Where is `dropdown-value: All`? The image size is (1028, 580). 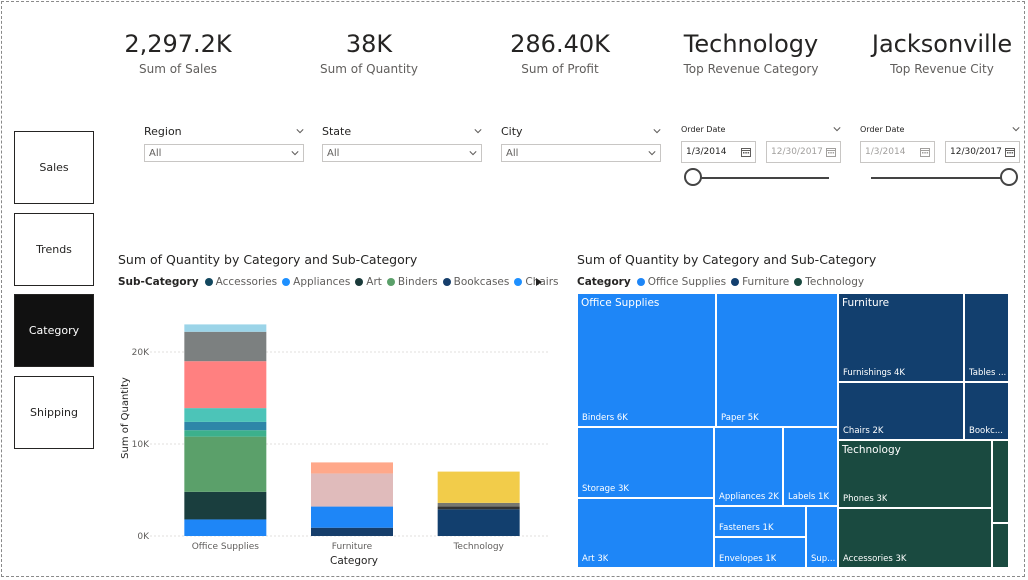 dropdown-value: All is located at coordinates (155, 153).